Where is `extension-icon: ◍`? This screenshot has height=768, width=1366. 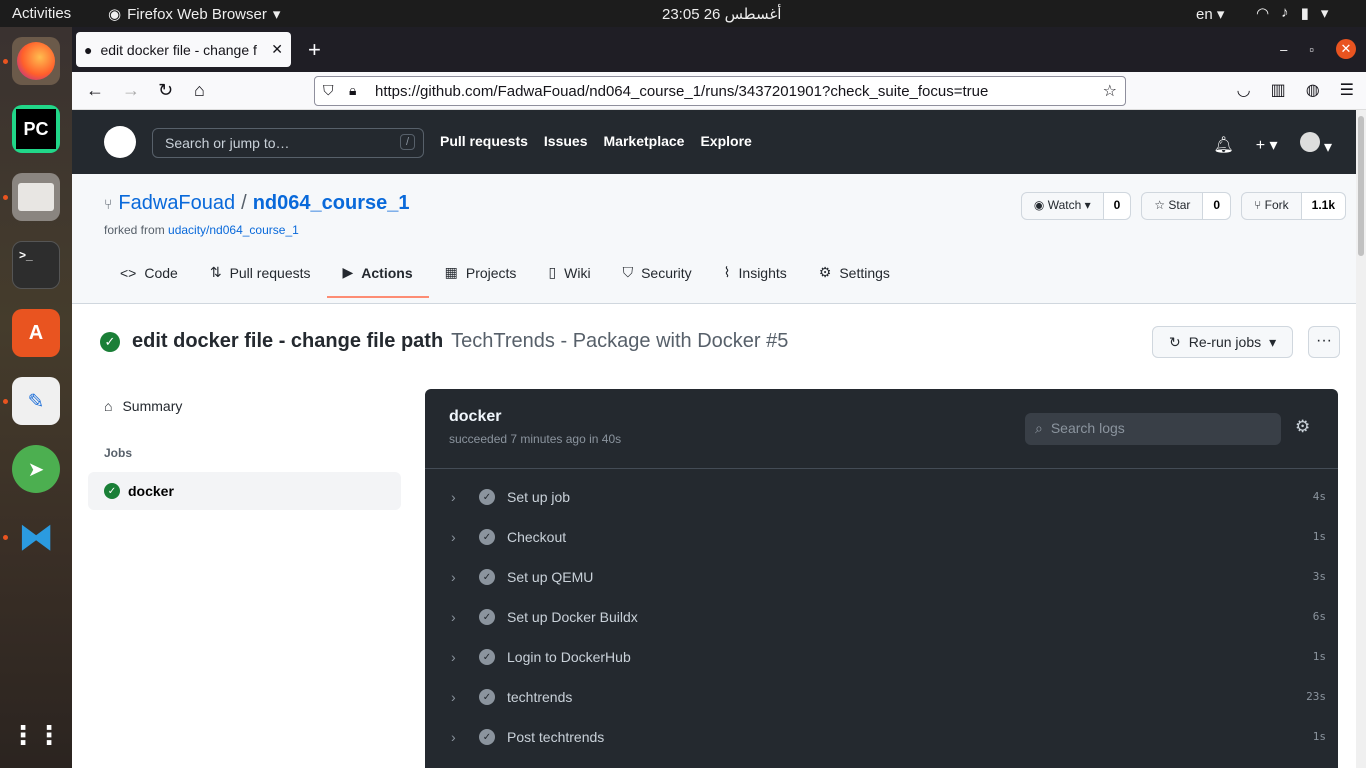 extension-icon: ◍ is located at coordinates (1313, 90).